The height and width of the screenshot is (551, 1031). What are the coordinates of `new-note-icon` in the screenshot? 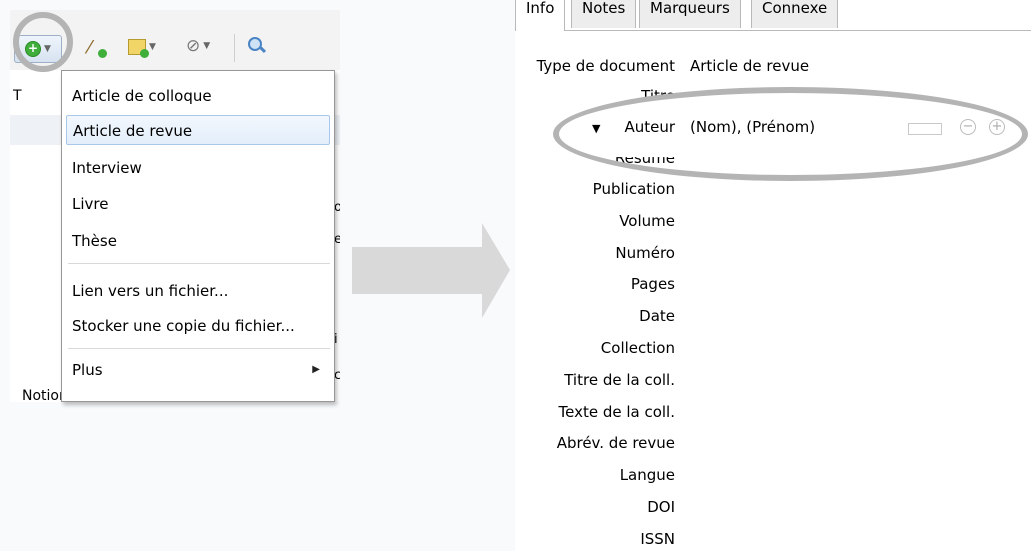 It's located at (138, 48).